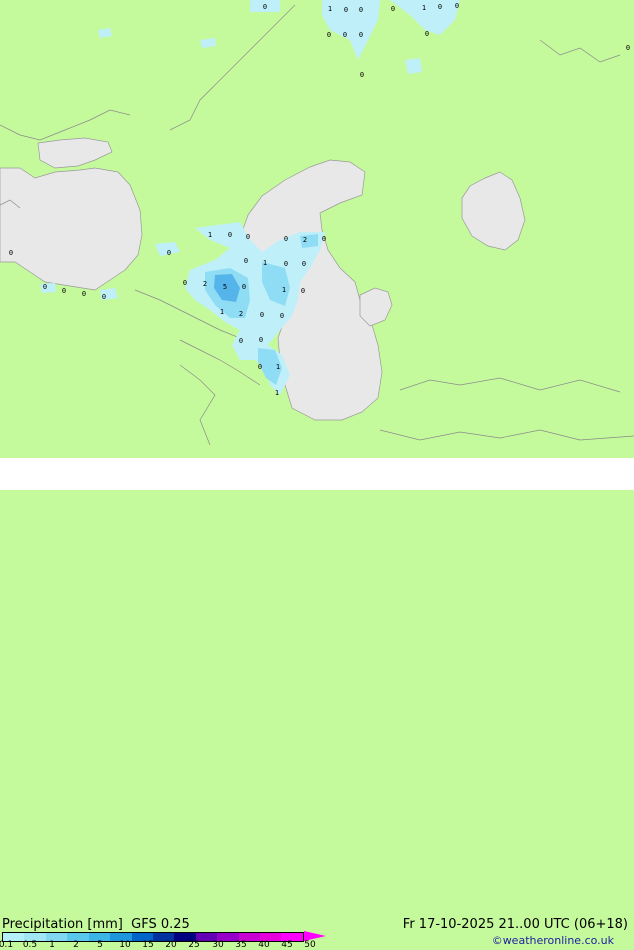 The height and width of the screenshot is (950, 634). Describe the element at coordinates (218, 945) in the screenshot. I see `legend-tick-label: 30` at that location.